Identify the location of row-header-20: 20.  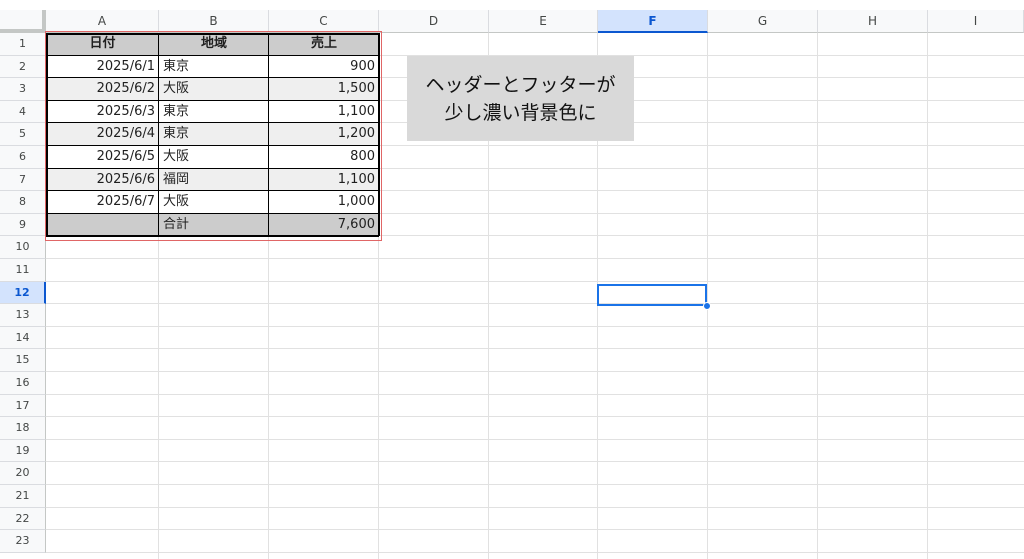
(23, 473).